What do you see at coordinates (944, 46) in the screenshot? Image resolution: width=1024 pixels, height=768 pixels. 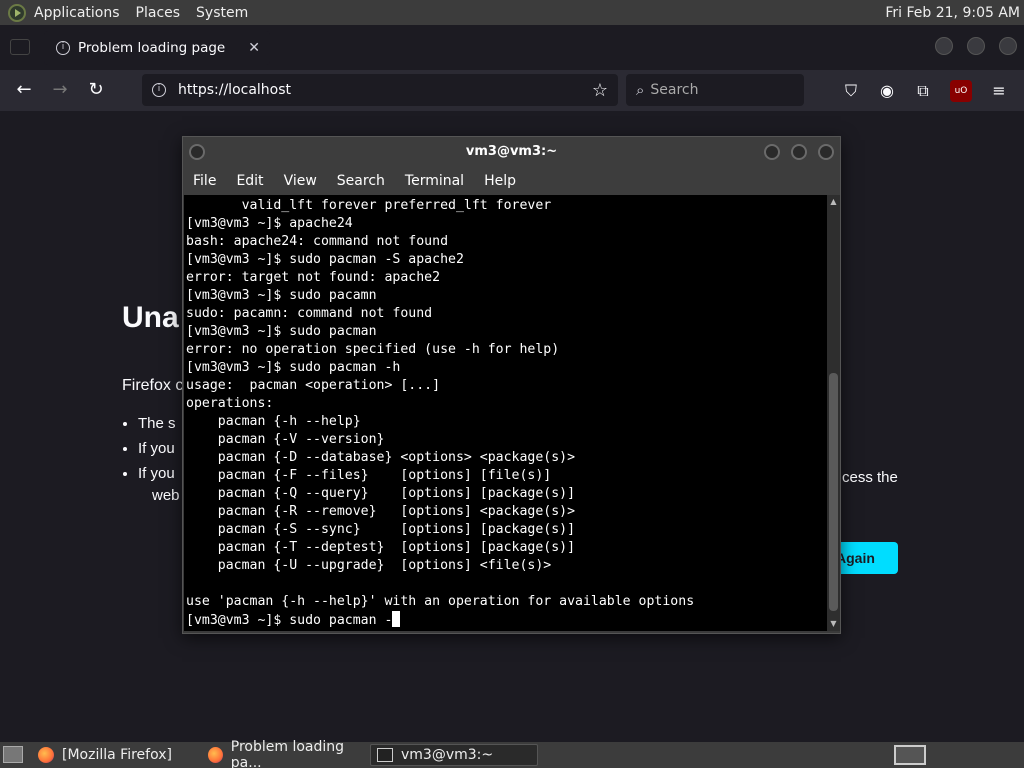 I see `minimize-window-icon` at bounding box center [944, 46].